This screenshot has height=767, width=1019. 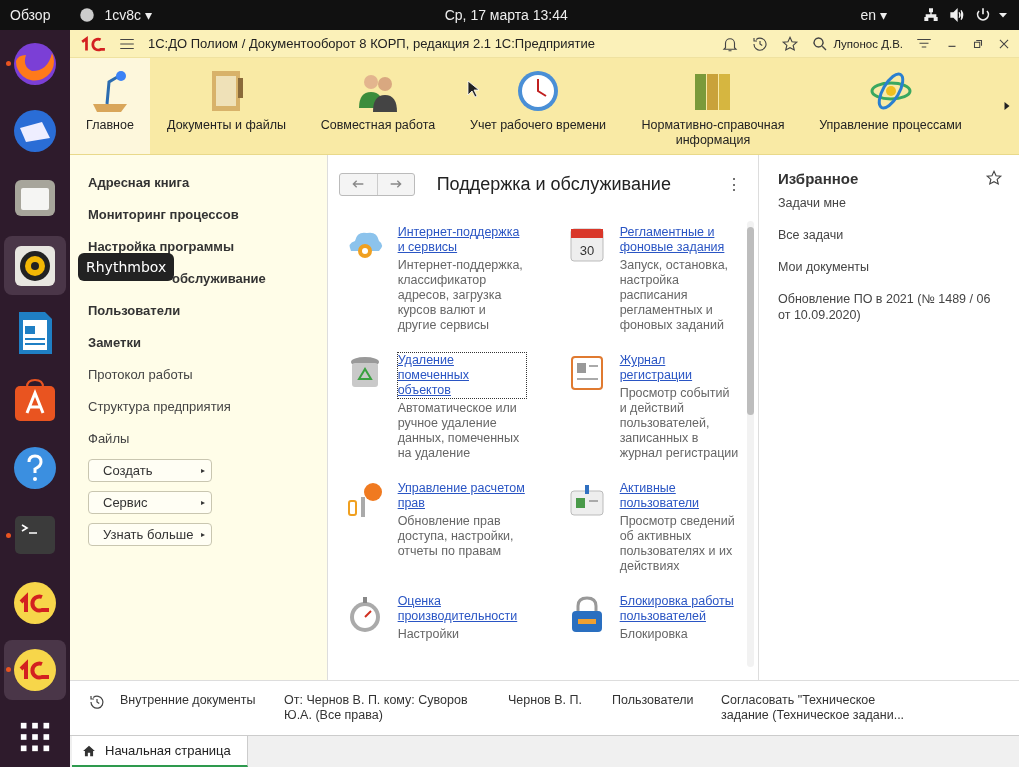 I want to click on favorite-item: Обновление ПО в 2021 (№ 1489 / 06 от 10.09.2020), so click(x=890, y=307).